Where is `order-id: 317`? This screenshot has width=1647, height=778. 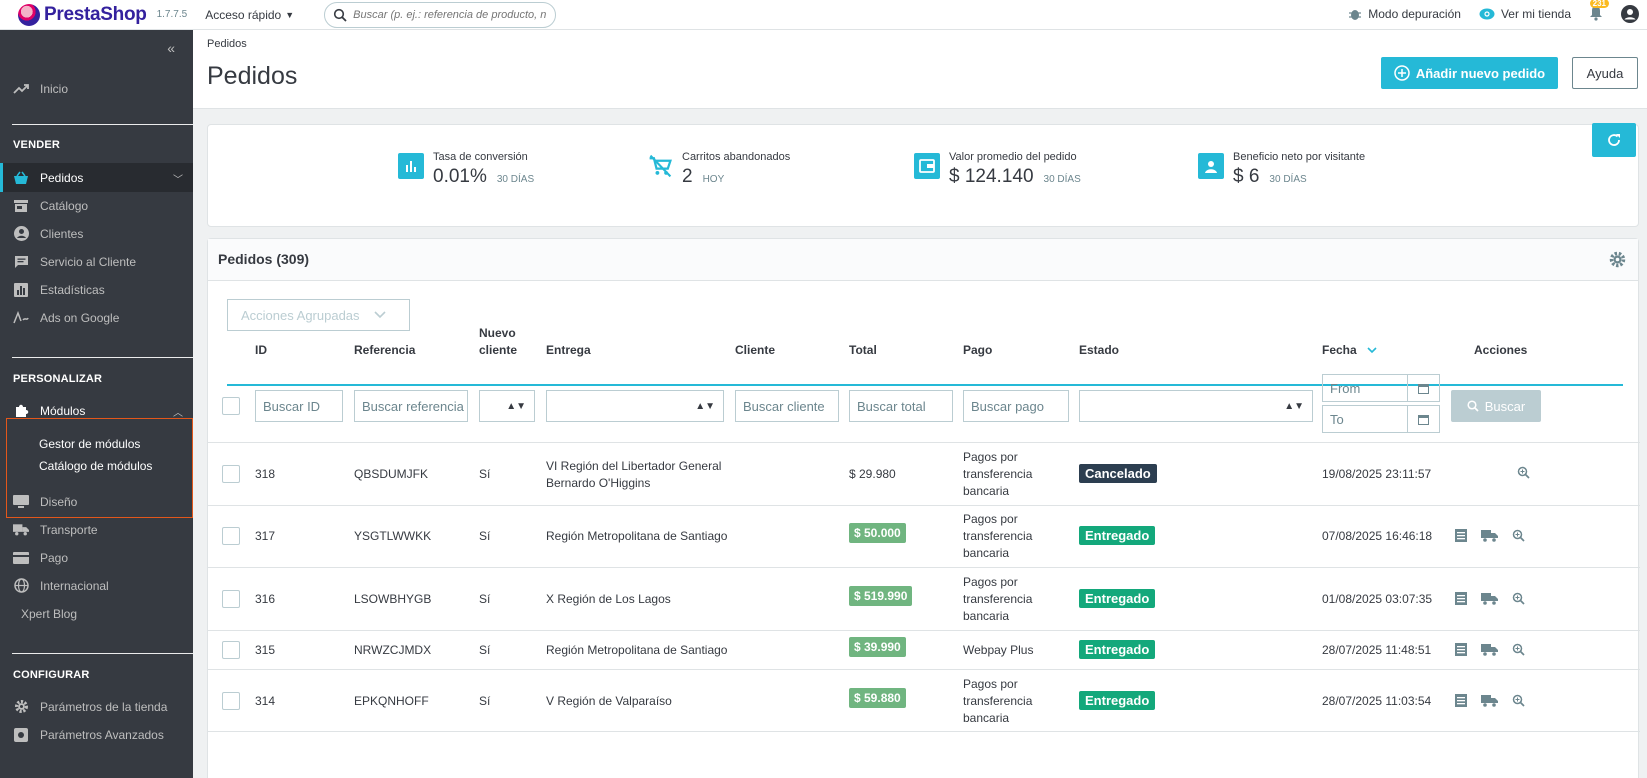 order-id: 317 is located at coordinates (265, 536).